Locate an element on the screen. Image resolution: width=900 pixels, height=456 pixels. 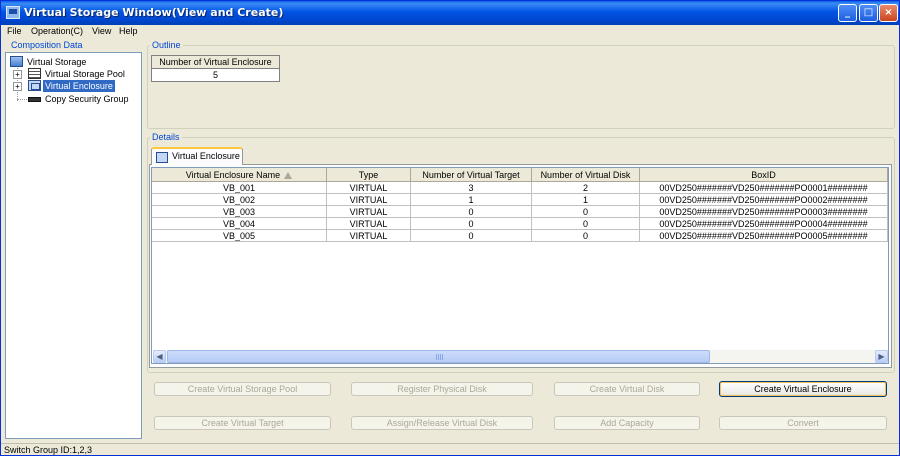
column-header-label: Virtual Enclosure Name is located at coordinates (233, 175).